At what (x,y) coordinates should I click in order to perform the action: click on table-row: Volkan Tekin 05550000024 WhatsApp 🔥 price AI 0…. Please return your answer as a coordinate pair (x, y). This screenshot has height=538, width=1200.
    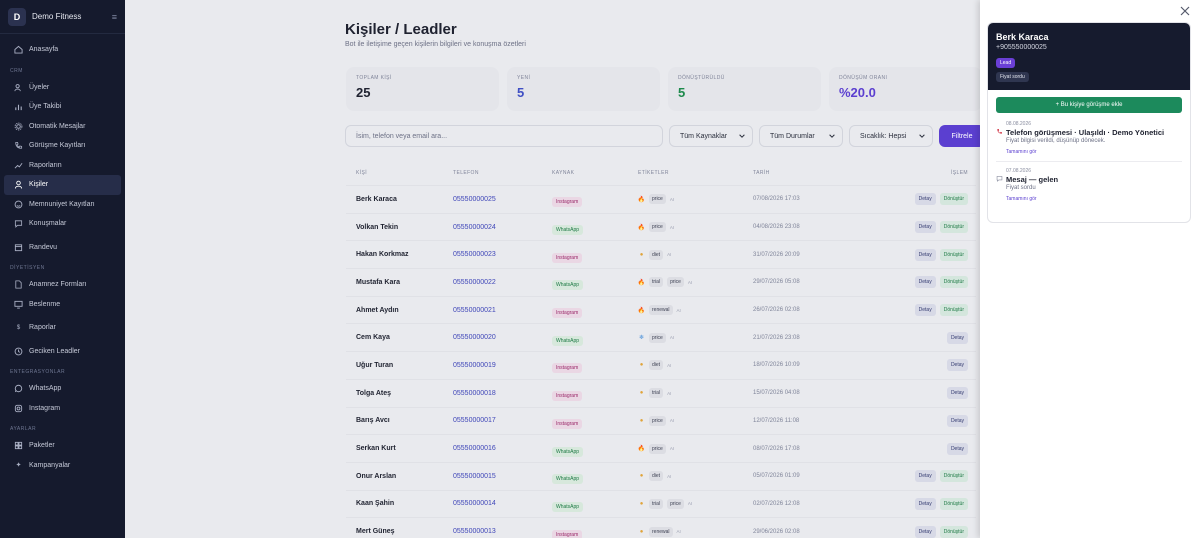
    Looking at the image, I should click on (661, 226).